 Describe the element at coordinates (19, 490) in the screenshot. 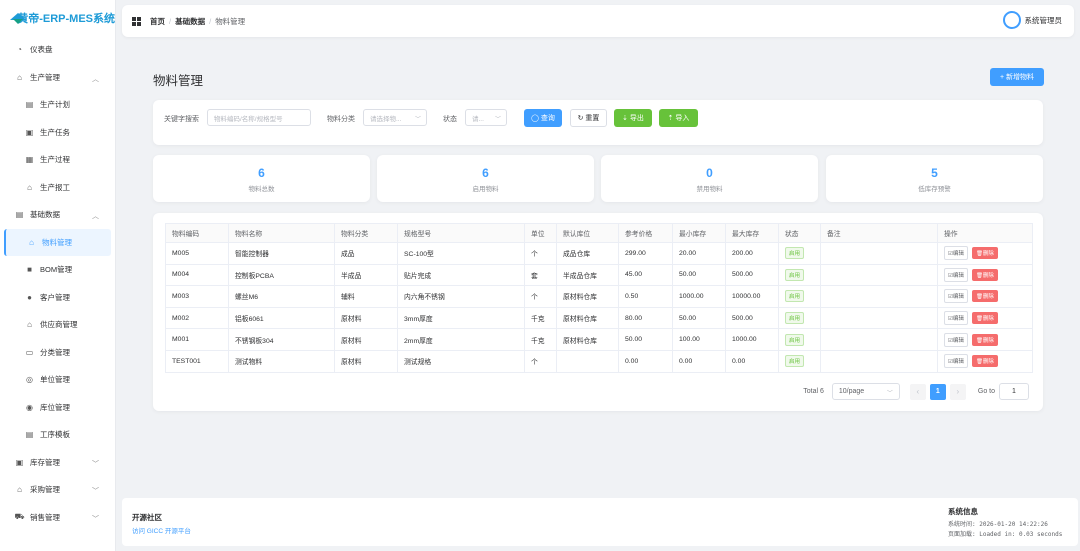

I see `purchase-icon: ⌂` at that location.